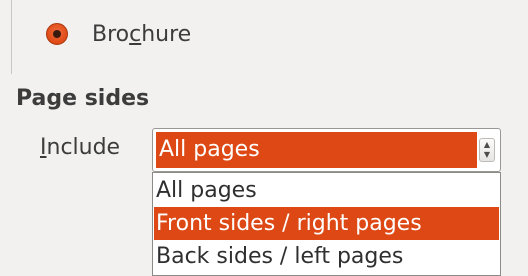 This screenshot has width=528, height=276. Describe the element at coordinates (83, 147) in the screenshot. I see `include-label-rest: nclude` at that location.